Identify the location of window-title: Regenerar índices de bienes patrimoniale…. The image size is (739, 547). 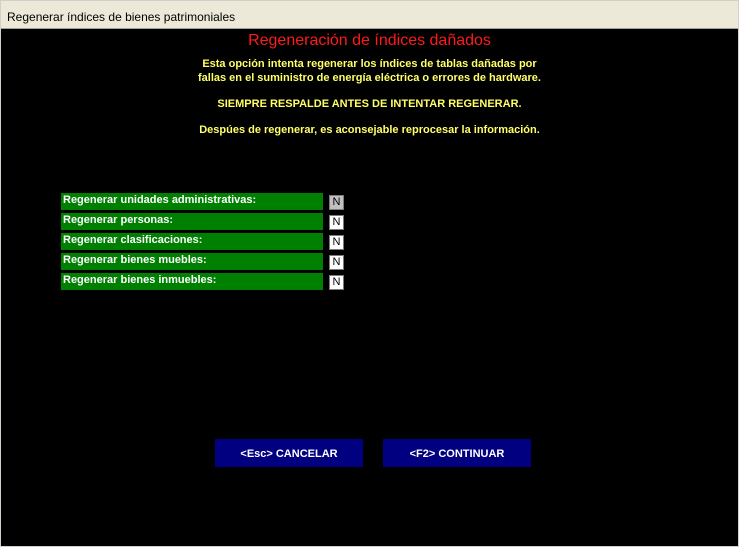
(121, 17).